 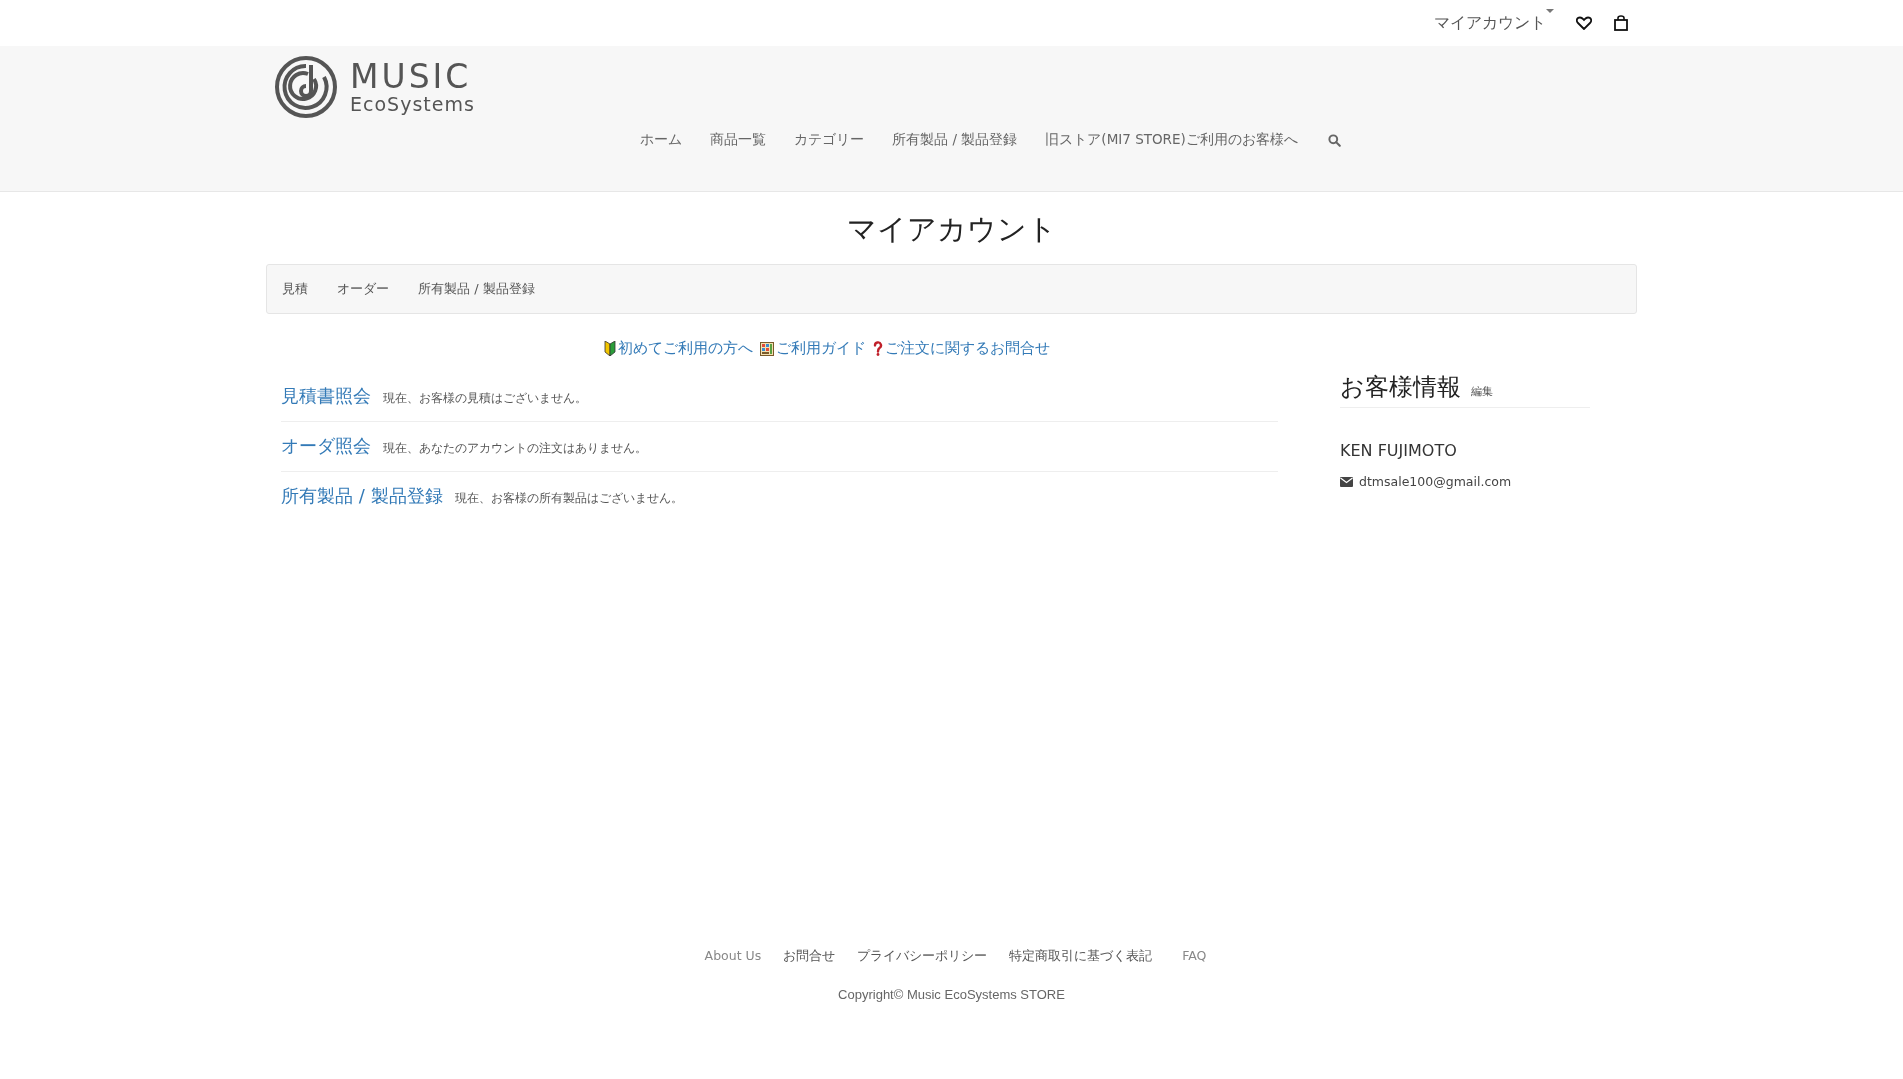 I want to click on tab: 見積, so click(x=295, y=289).